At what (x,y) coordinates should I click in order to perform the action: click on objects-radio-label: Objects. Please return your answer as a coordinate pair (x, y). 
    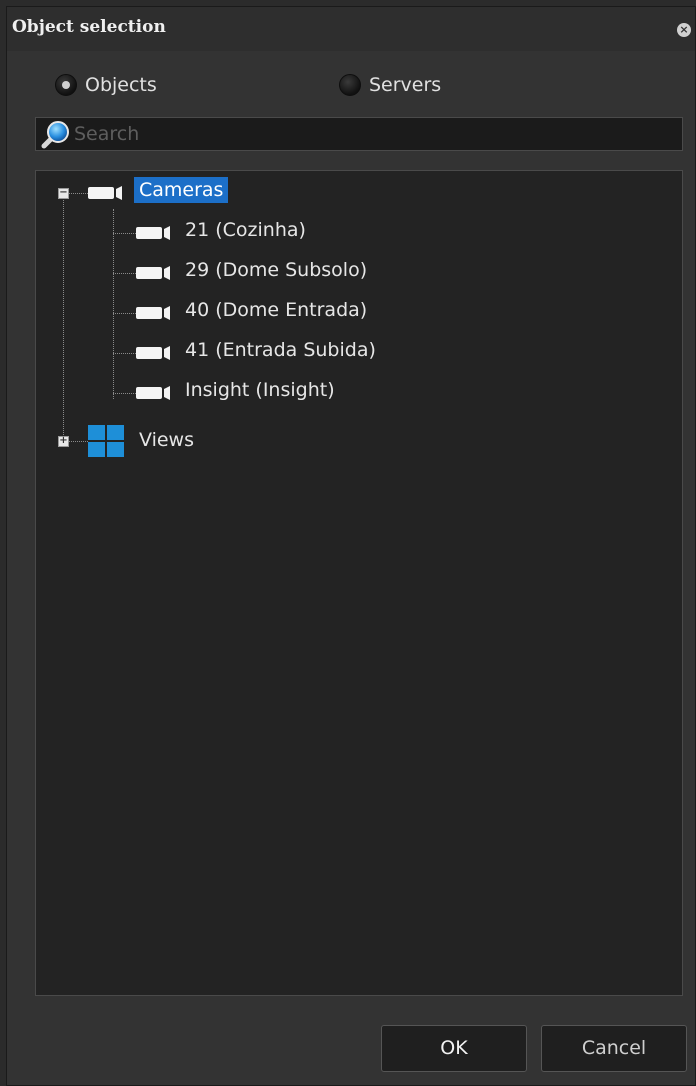
    Looking at the image, I should click on (121, 85).